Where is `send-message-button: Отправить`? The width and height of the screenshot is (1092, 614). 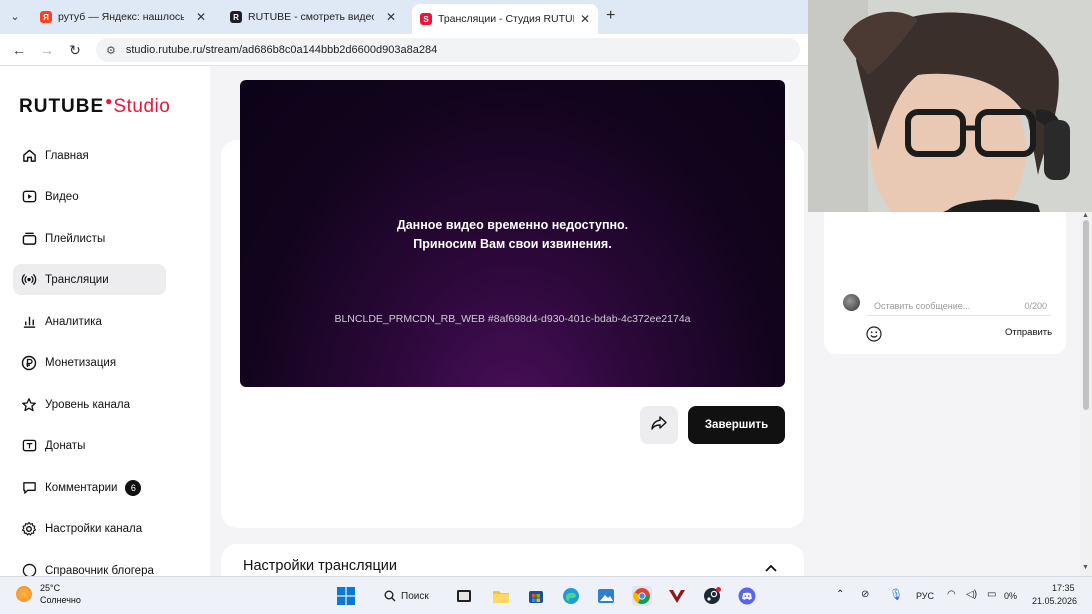
send-message-button: Отправить is located at coordinates (1028, 332).